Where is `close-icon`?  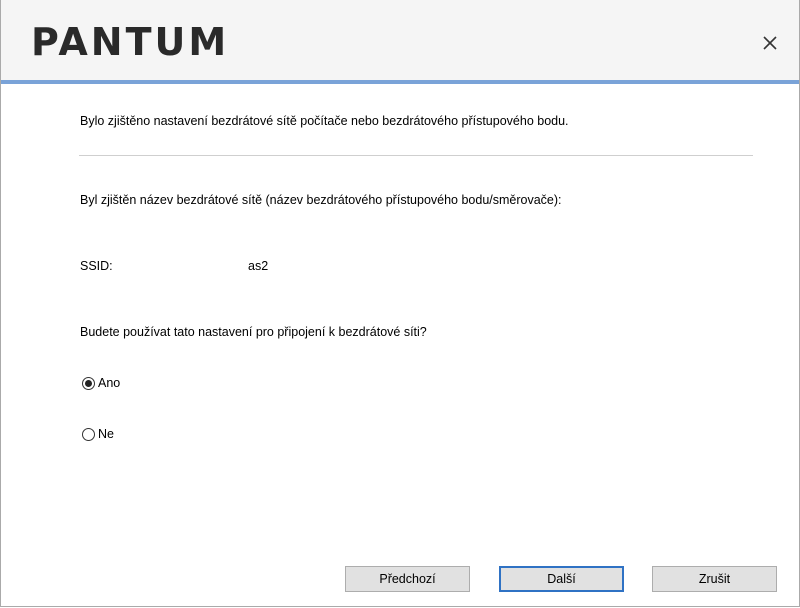
close-icon is located at coordinates (770, 43).